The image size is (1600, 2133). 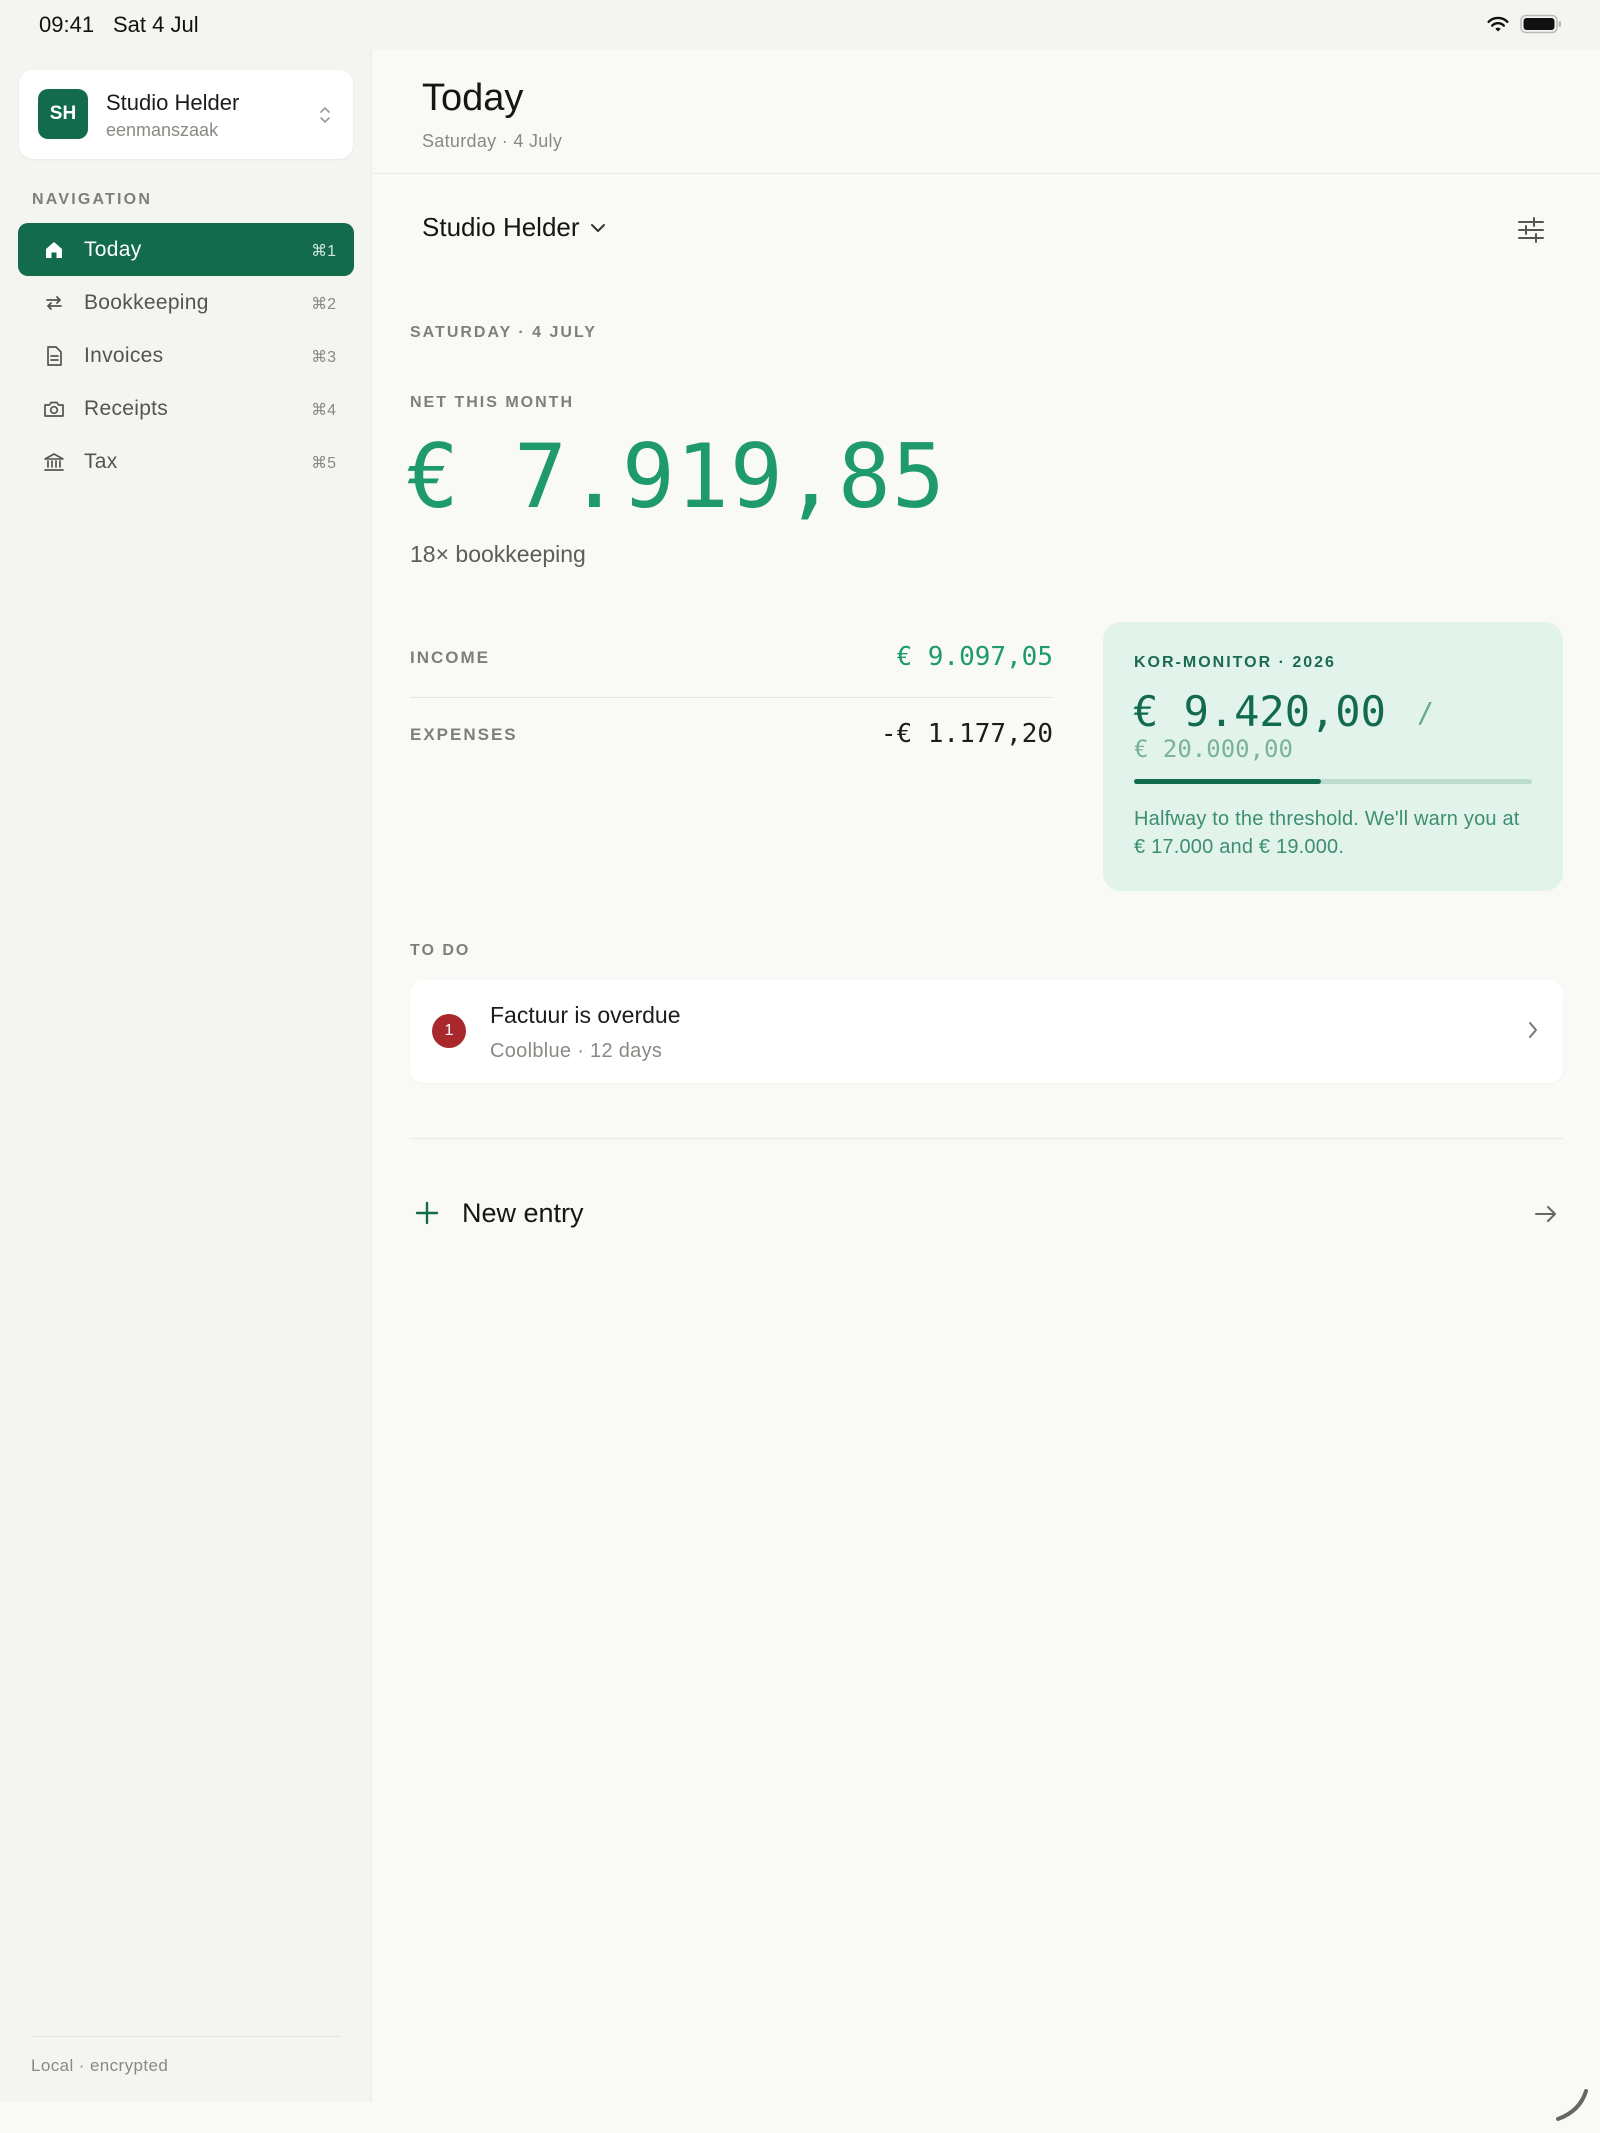 What do you see at coordinates (986, 1031) in the screenshot?
I see `todo-item: 1 Factuur is overdue Coolblue · 12 days` at bounding box center [986, 1031].